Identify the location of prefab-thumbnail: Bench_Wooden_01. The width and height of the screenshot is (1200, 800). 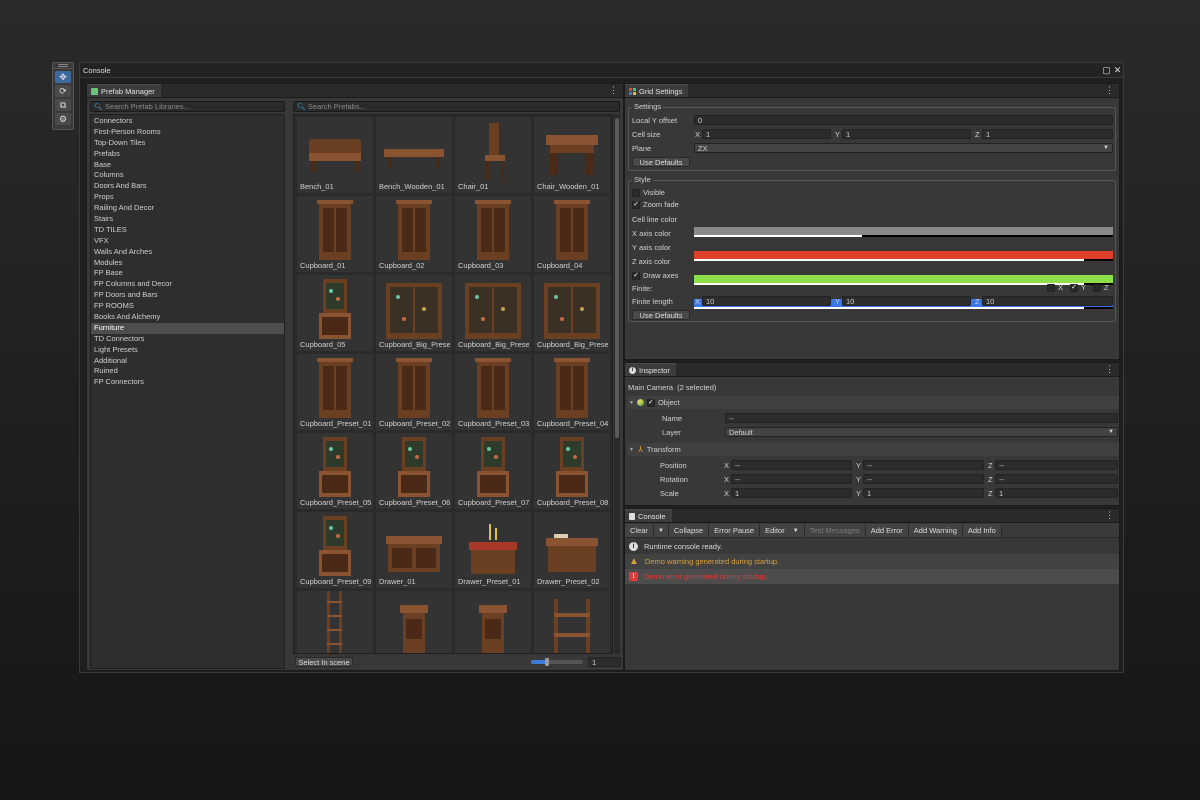
(414, 155).